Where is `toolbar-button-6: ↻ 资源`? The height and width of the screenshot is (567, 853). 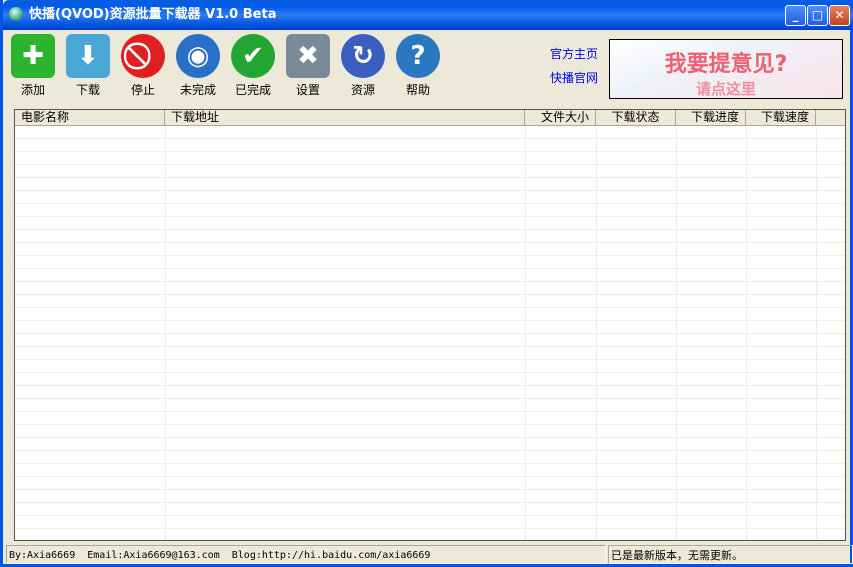
toolbar-button-6: ↻ 资源 is located at coordinates (363, 66).